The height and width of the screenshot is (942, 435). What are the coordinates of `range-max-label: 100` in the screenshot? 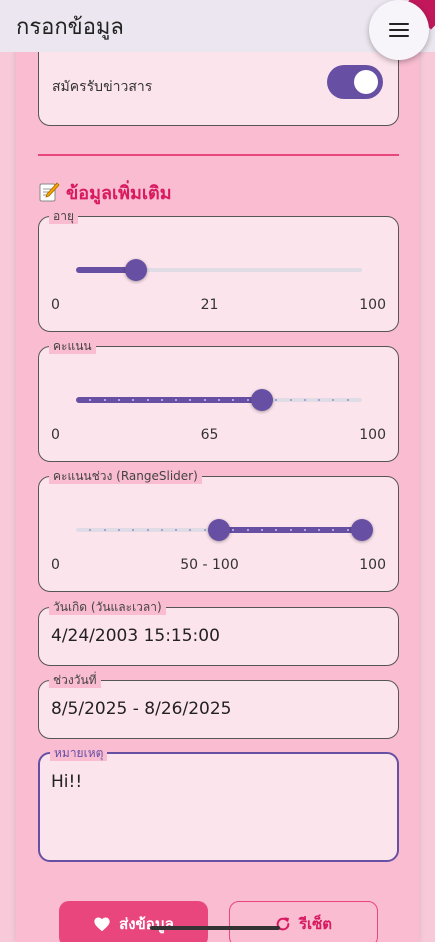 It's located at (372, 565).